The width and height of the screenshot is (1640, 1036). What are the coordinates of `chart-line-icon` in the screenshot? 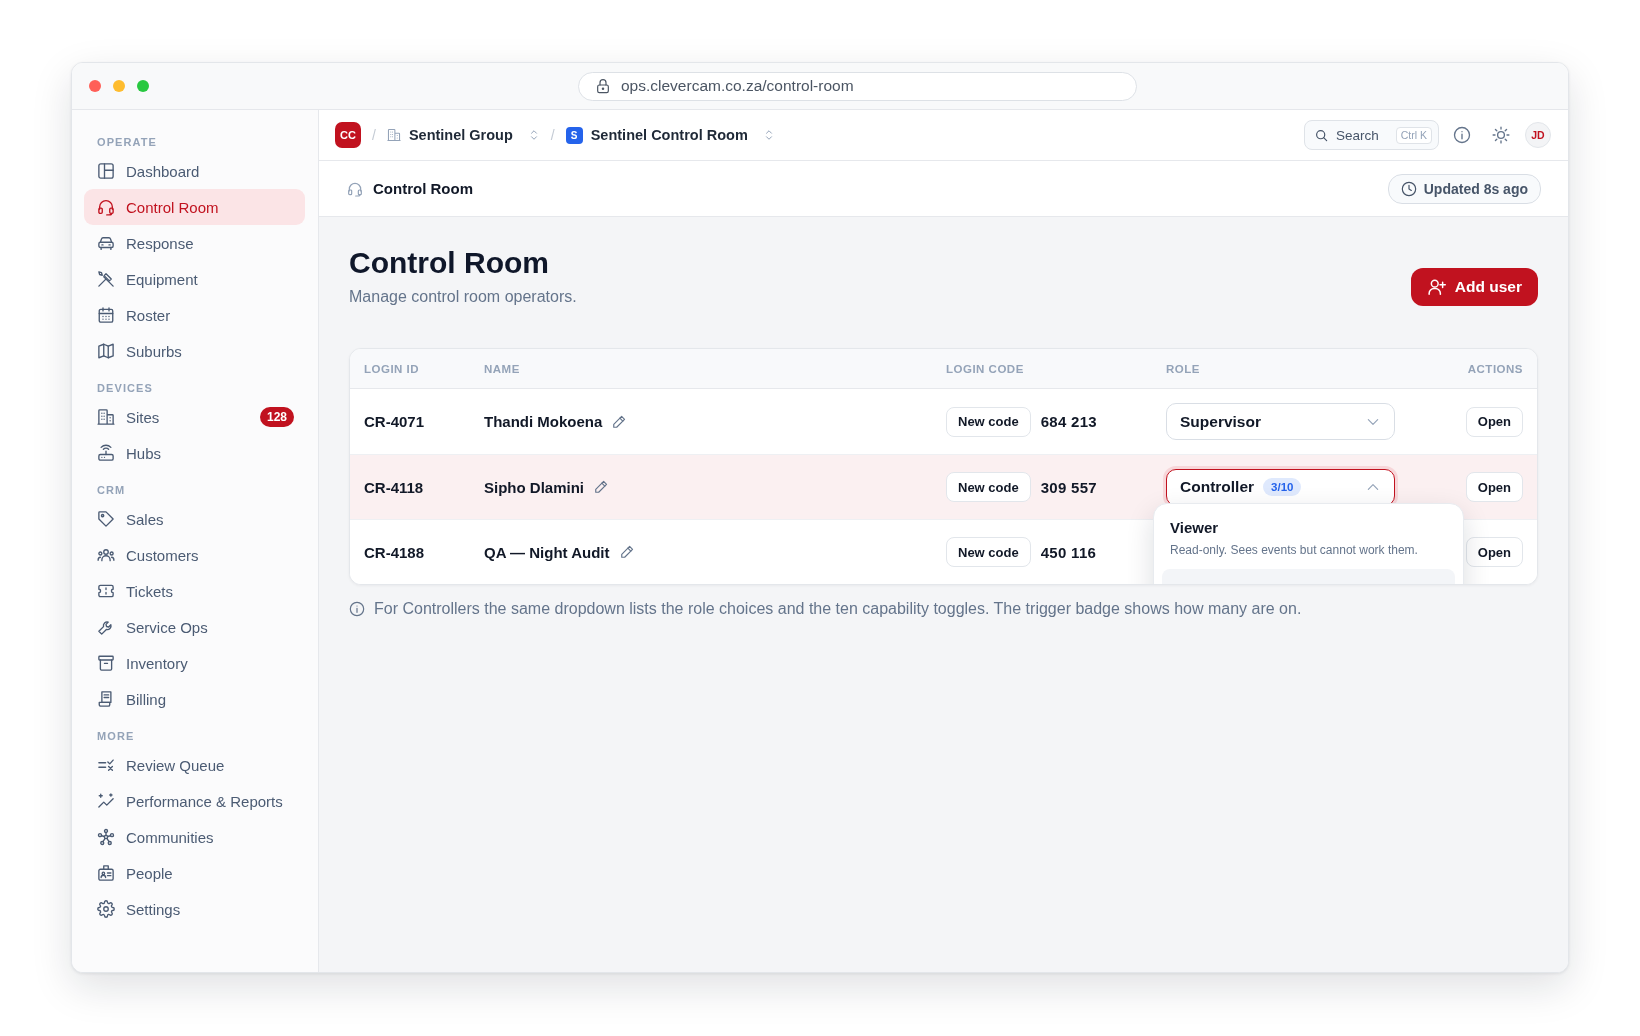 It's located at (106, 801).